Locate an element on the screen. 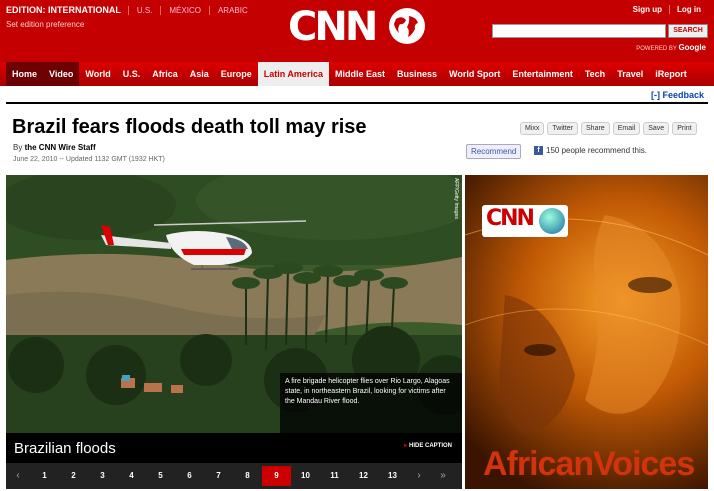 The height and width of the screenshot is (491, 714). nav-world-sport: World Sport is located at coordinates (474, 74).